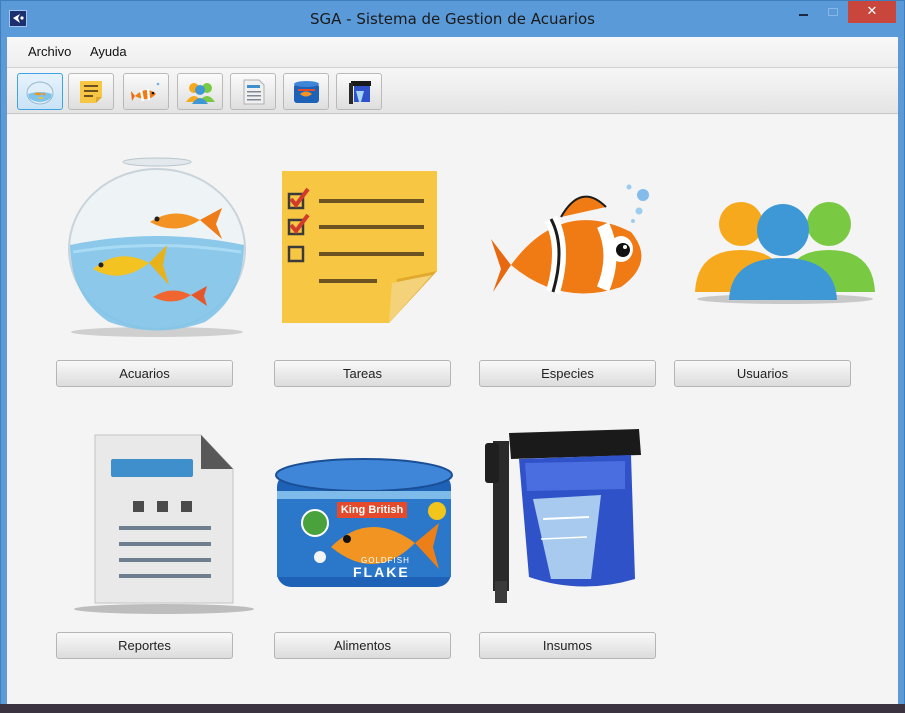  I want to click on product-brand-label: King British, so click(372, 510).